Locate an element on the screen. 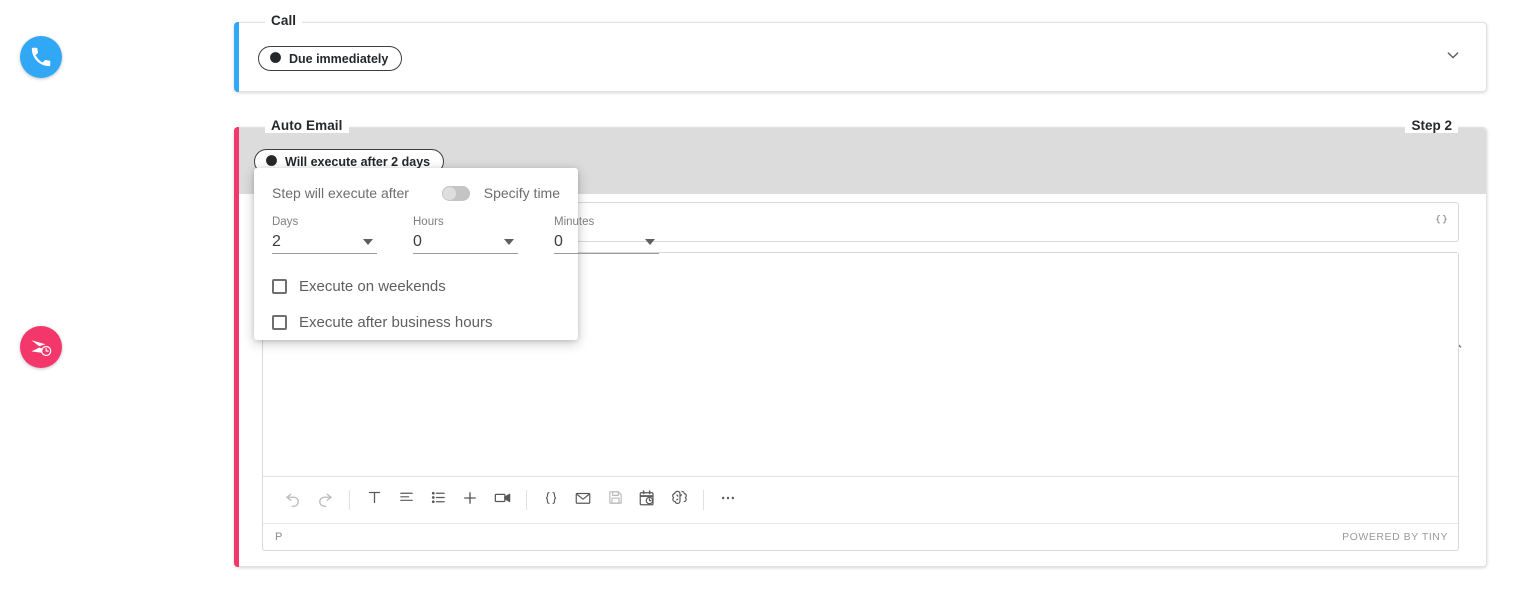 This screenshot has height=602, width=1522. more-options-button is located at coordinates (728, 500).